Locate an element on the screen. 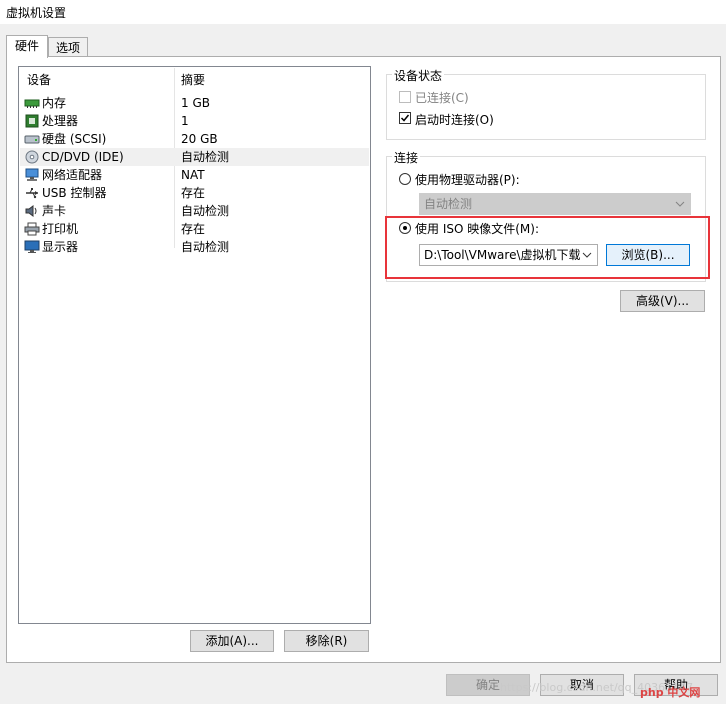  window-title: 虚拟机设置 is located at coordinates (36, 13).